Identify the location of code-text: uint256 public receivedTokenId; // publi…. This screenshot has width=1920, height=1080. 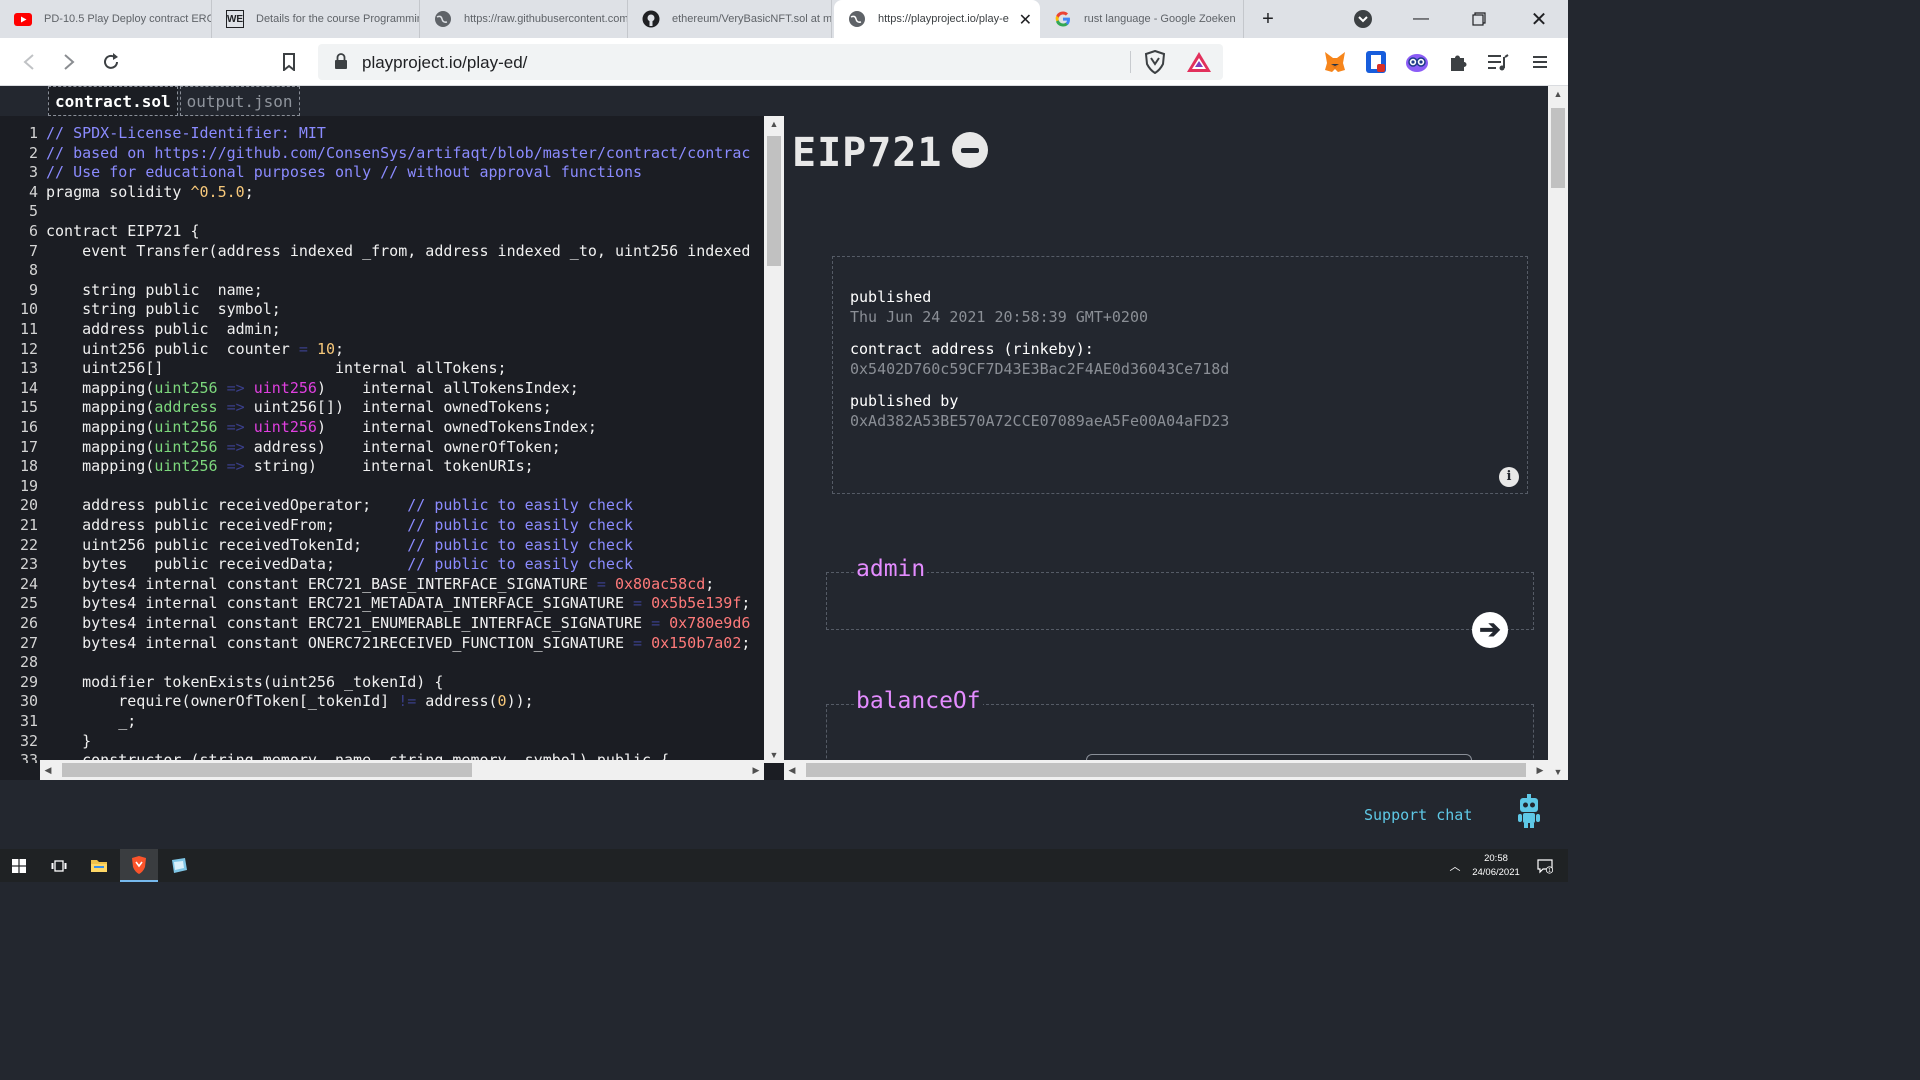
(339, 545).